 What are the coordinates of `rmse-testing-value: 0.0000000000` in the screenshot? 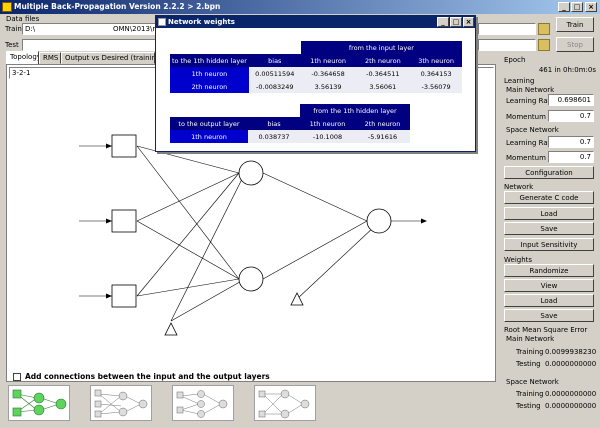 It's located at (571, 364).